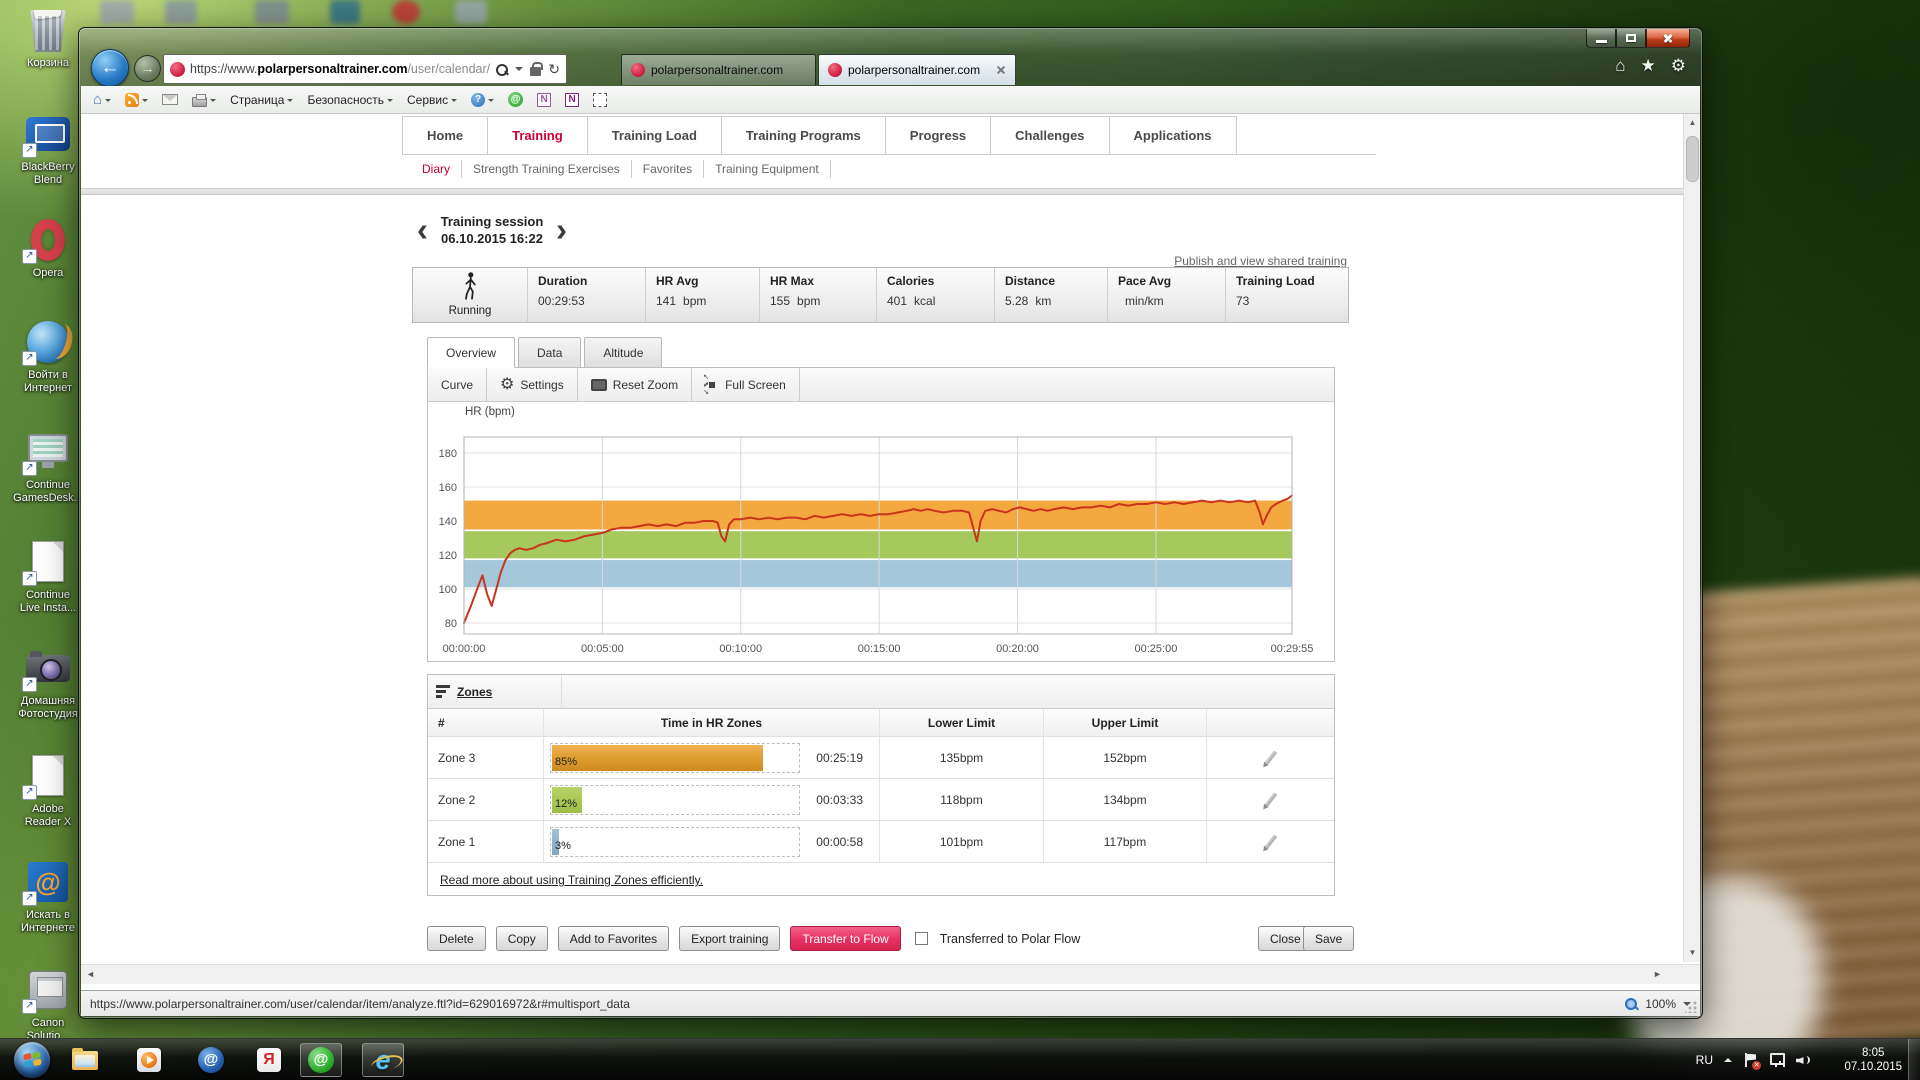  I want to click on minimize-button, so click(1601, 38).